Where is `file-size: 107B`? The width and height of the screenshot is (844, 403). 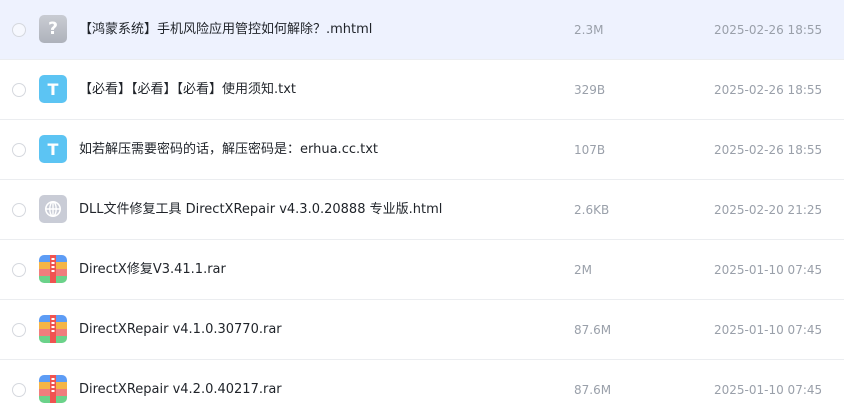 file-size: 107B is located at coordinates (590, 150).